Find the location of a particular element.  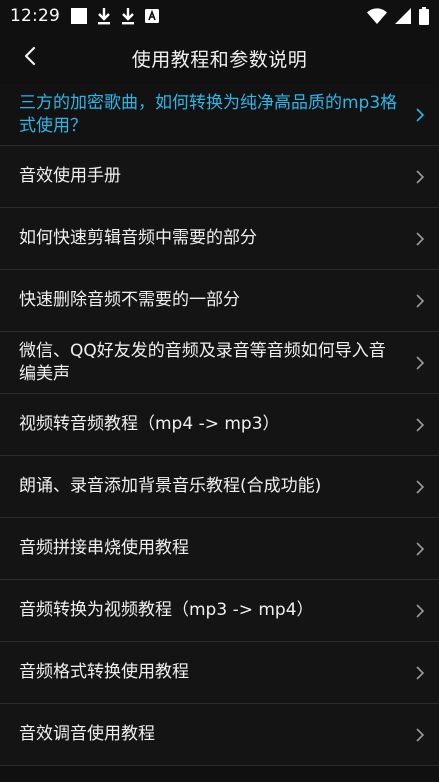

list-item: 音效调音使用教程 is located at coordinates (219, 735).